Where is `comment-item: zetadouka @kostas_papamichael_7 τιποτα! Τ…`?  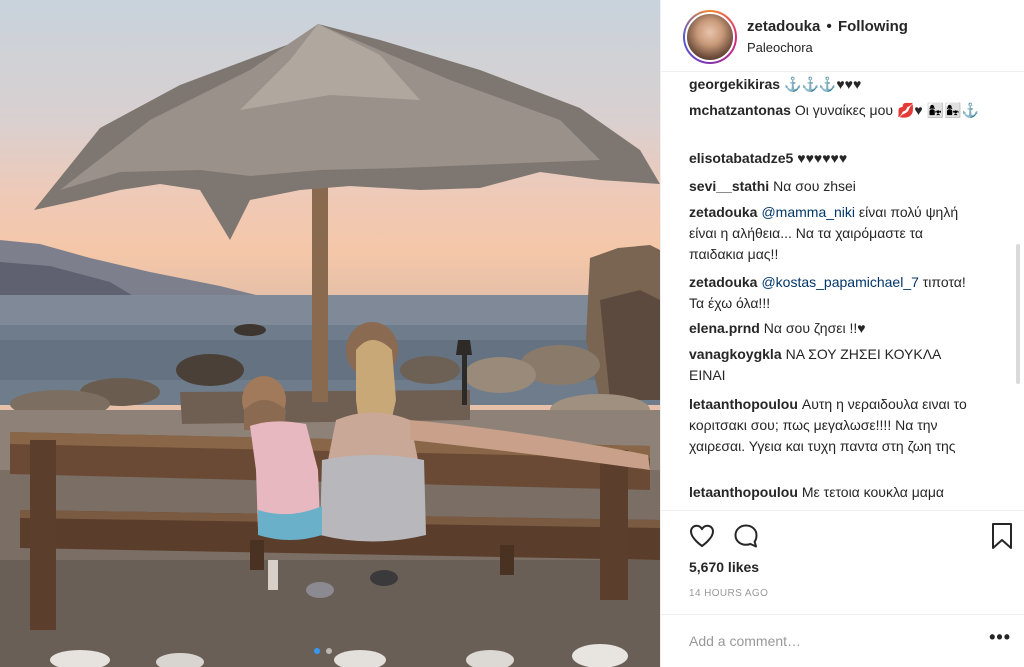 comment-item: zetadouka @kostas_papamichael_7 τιποτα! Τ… is located at coordinates (834, 293).